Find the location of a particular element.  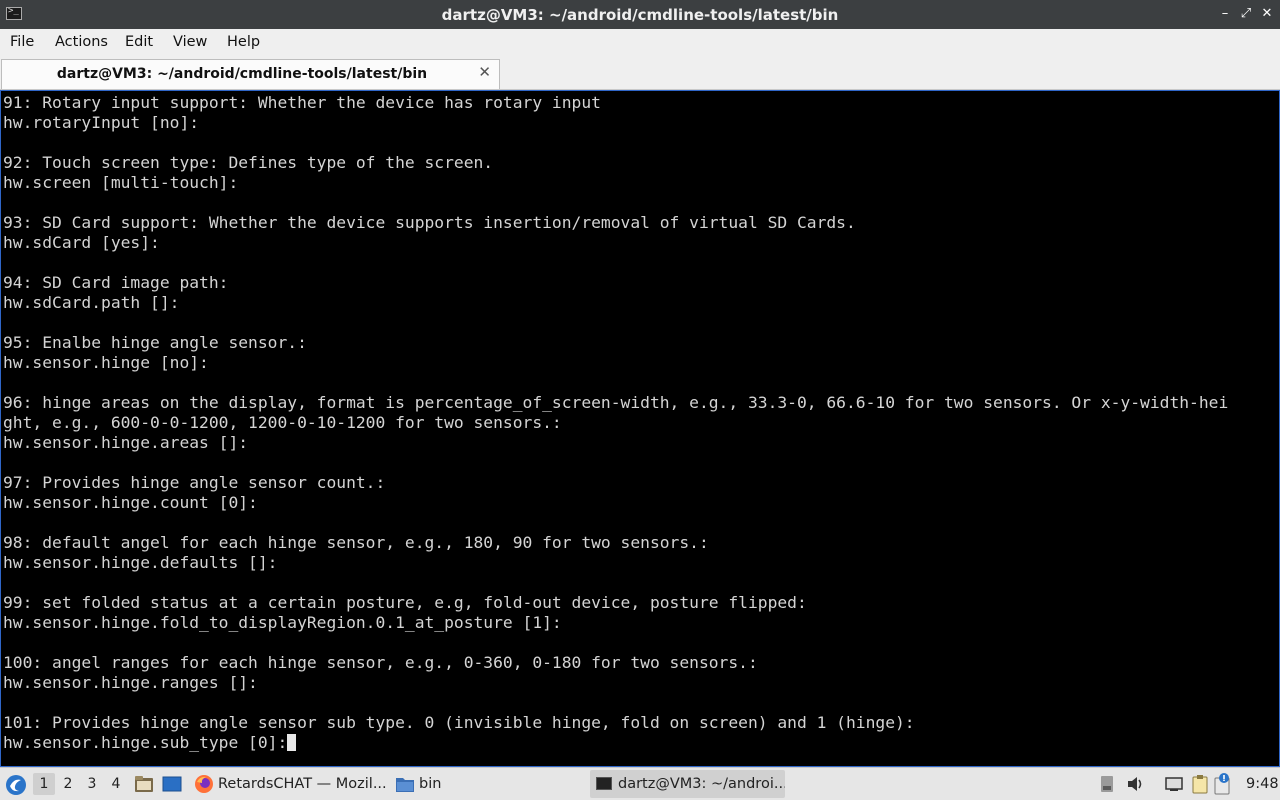

menu-actions: Actions is located at coordinates (81, 42).